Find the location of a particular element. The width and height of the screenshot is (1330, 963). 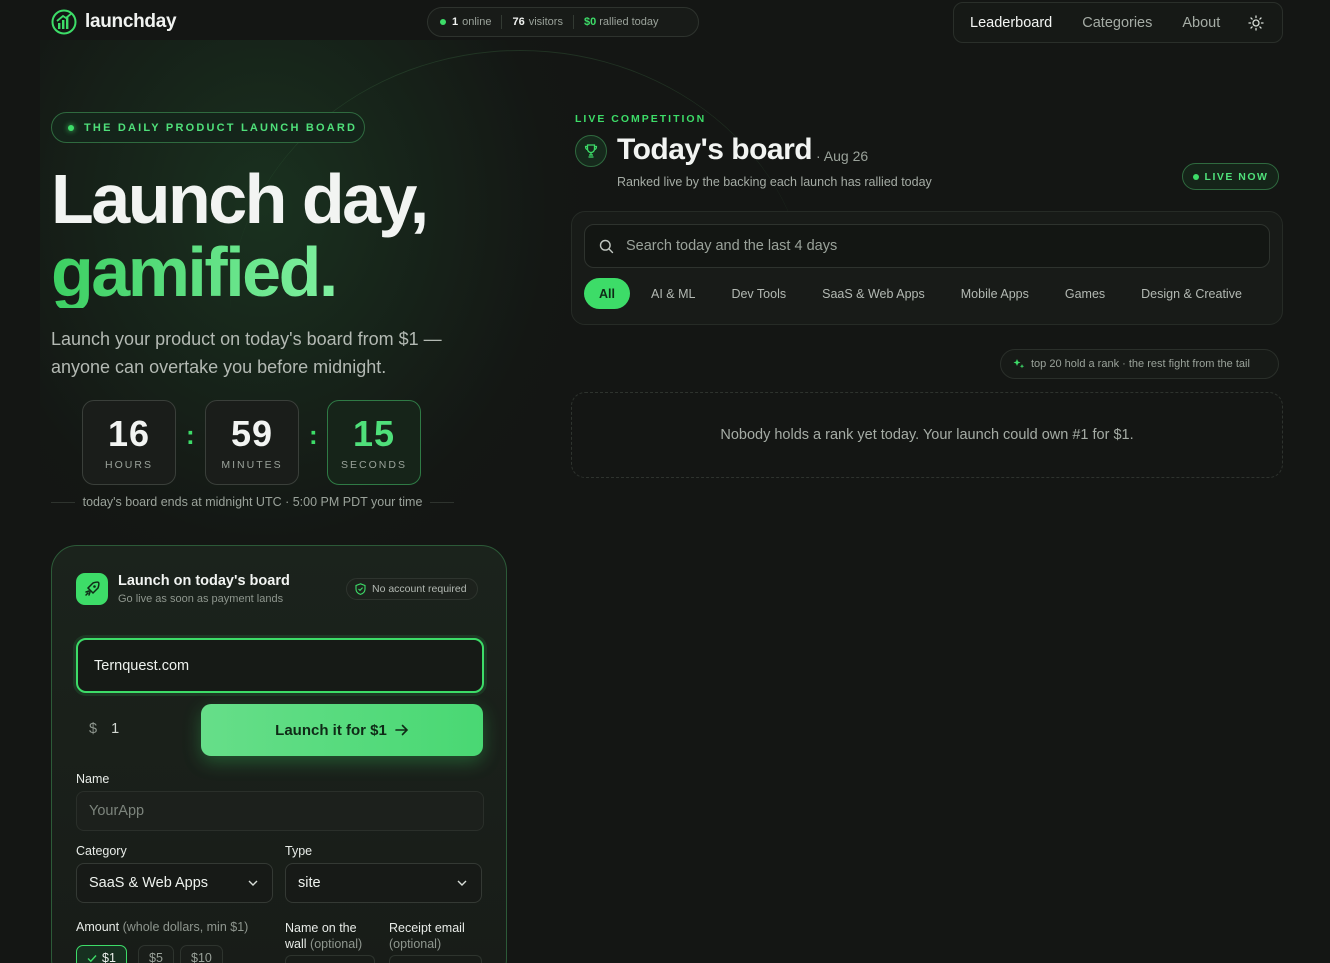

receipt-email-input is located at coordinates (435, 959).